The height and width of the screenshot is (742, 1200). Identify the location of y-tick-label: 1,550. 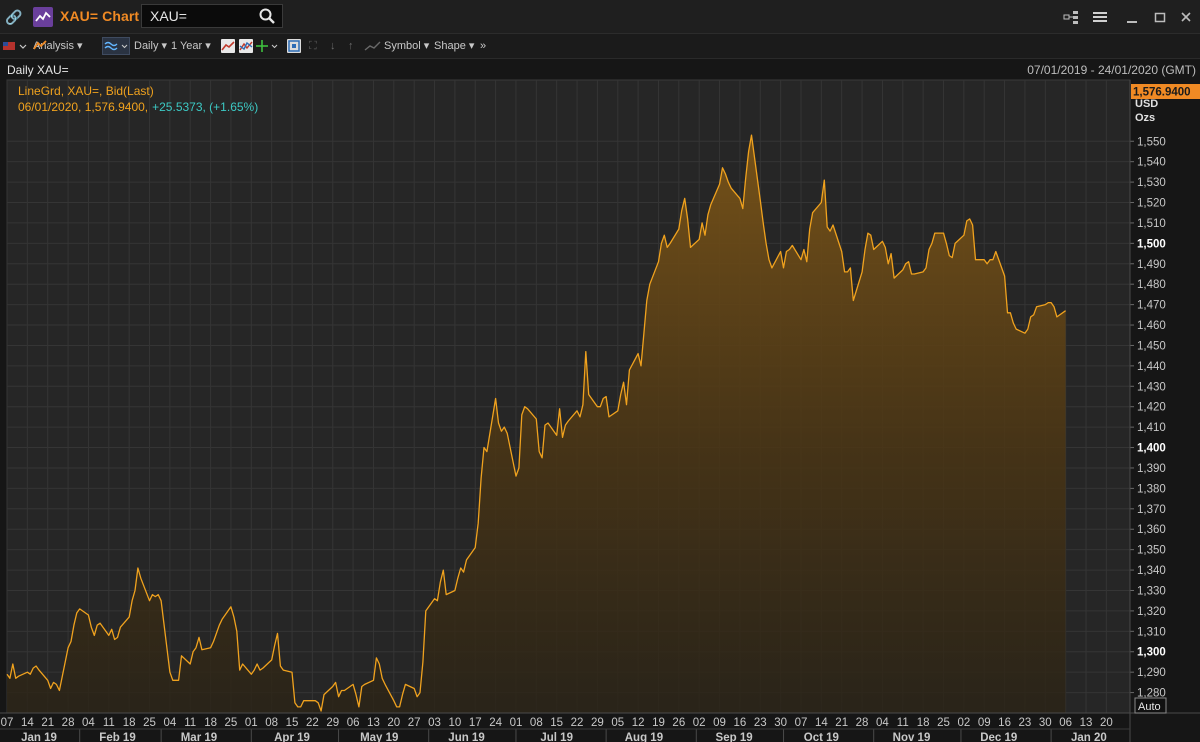
(1151, 142).